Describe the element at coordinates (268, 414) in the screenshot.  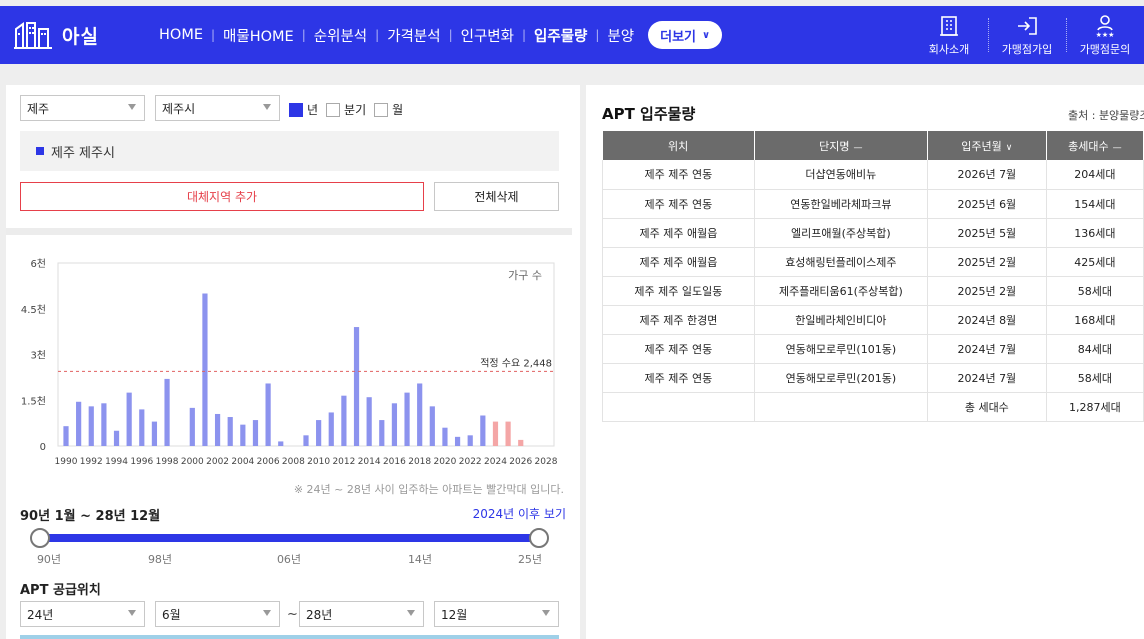
I see `bar-2006` at that location.